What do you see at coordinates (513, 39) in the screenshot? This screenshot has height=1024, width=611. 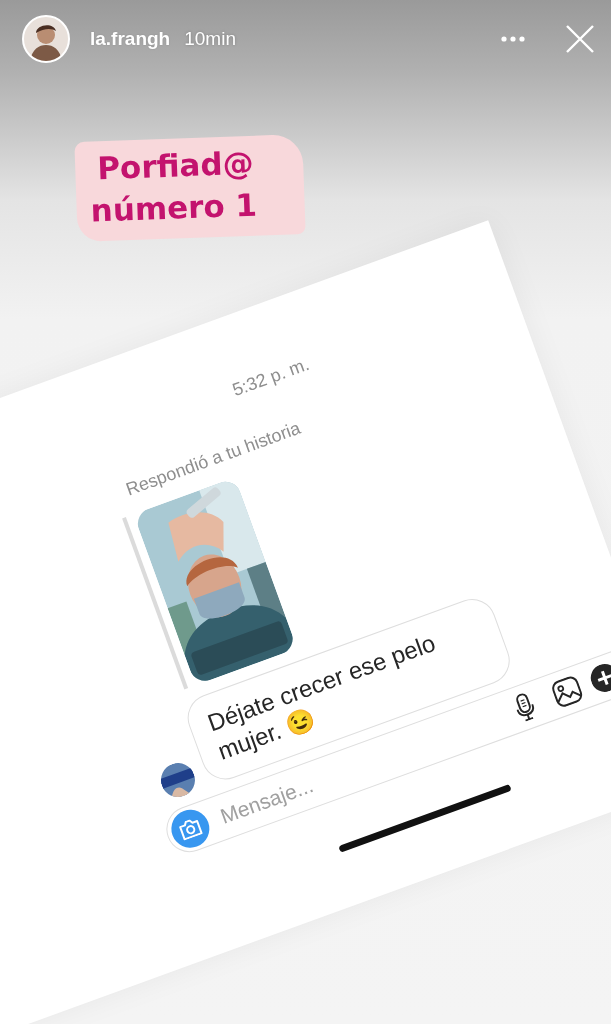 I see `more-icon` at bounding box center [513, 39].